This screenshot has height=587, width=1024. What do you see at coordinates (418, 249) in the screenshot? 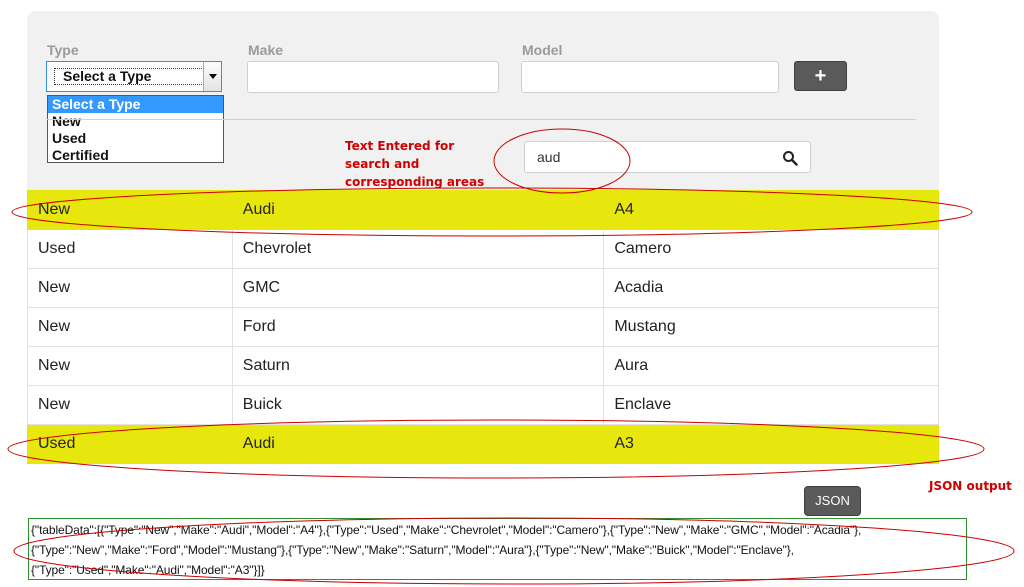
I see `table-cell-make: Chevrolet` at bounding box center [418, 249].